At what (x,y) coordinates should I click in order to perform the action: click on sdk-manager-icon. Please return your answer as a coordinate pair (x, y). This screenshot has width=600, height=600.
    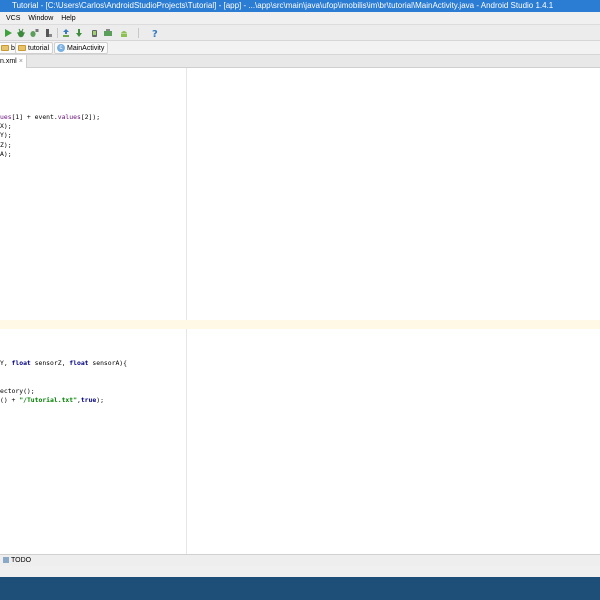
    Looking at the image, I should click on (79, 33).